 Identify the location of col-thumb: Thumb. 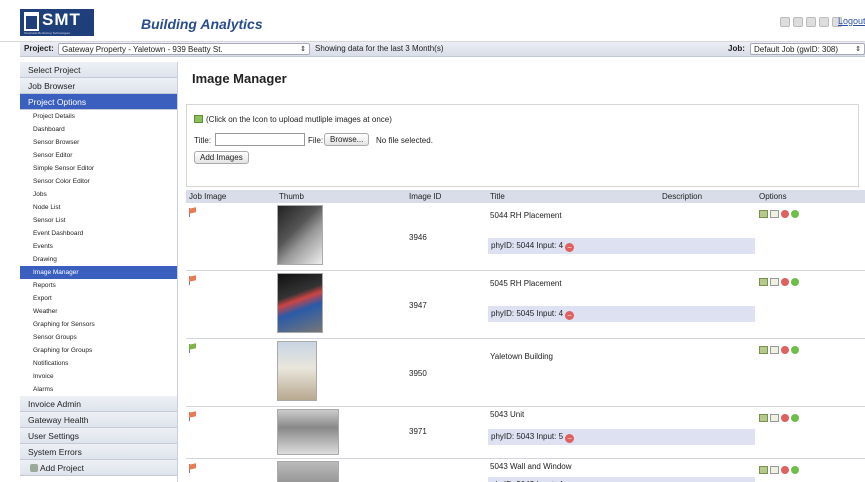
(291, 196).